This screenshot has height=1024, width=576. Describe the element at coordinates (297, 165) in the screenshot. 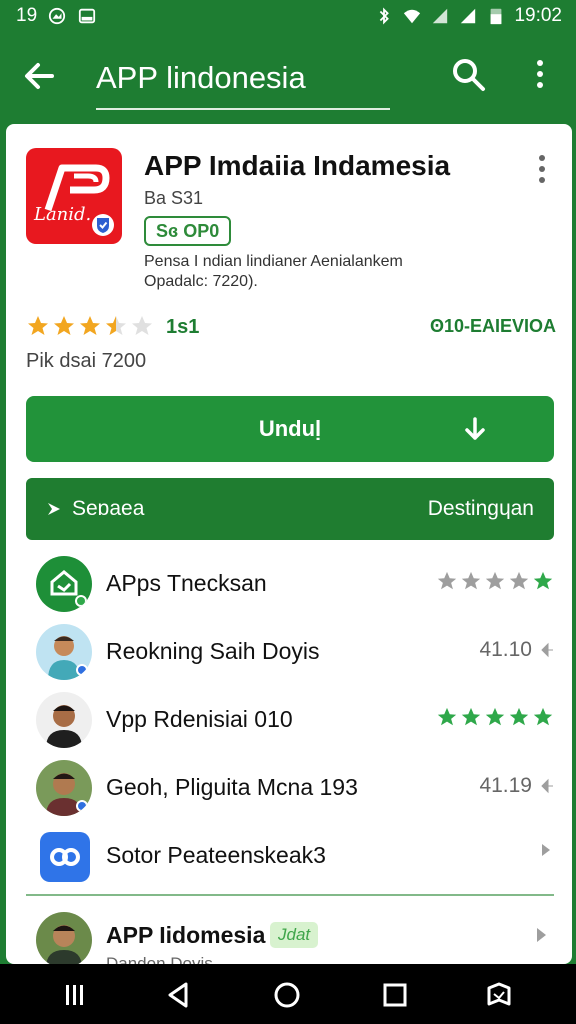

I see `app-title: APP Imdaiia Indamesia` at that location.